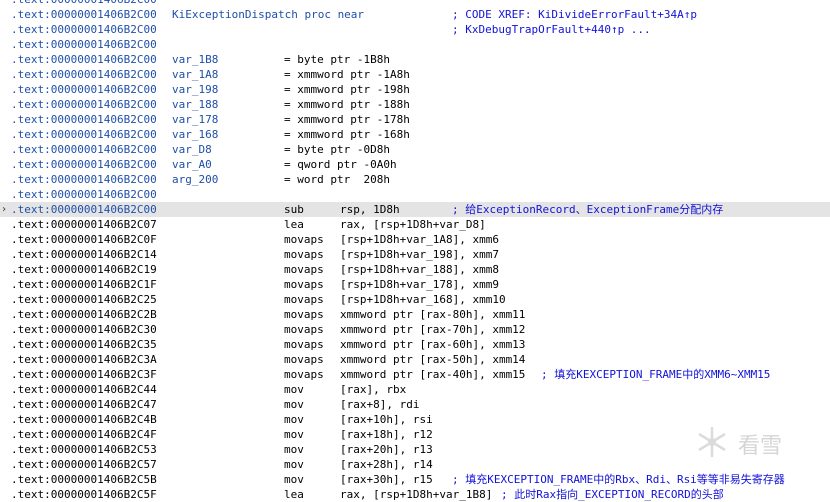 This screenshot has width=830, height=502. Describe the element at coordinates (347, 119) in the screenshot. I see `var-definition: = xmmword ptr -178h` at that location.